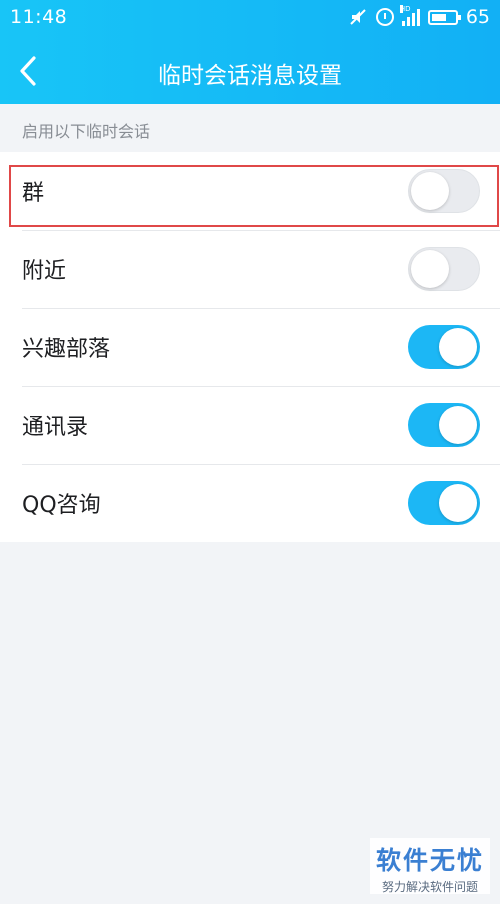 The width and height of the screenshot is (500, 904). I want to click on setting-row: 通讯录, so click(250, 425).